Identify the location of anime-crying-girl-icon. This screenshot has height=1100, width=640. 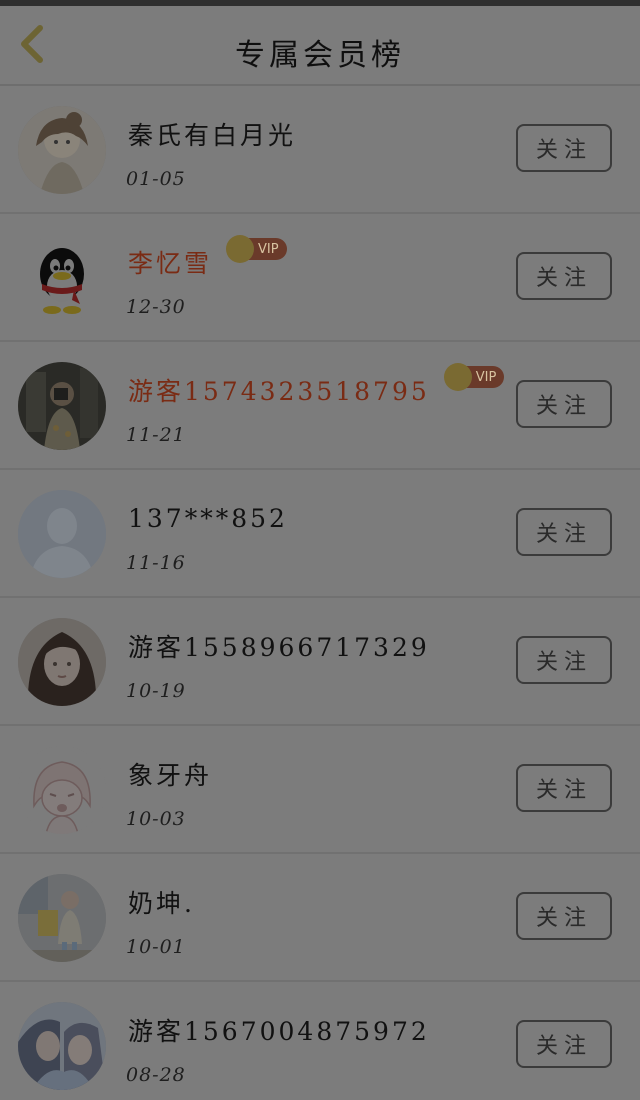
(62, 790).